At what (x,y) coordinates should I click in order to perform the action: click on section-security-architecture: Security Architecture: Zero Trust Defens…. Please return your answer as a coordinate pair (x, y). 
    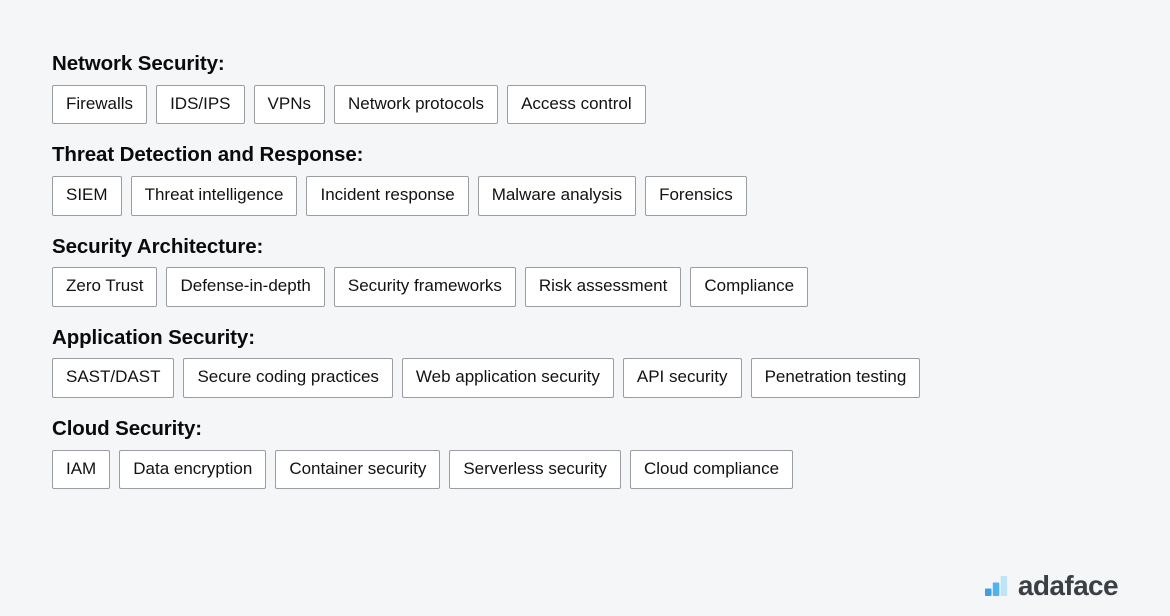
    Looking at the image, I should click on (611, 271).